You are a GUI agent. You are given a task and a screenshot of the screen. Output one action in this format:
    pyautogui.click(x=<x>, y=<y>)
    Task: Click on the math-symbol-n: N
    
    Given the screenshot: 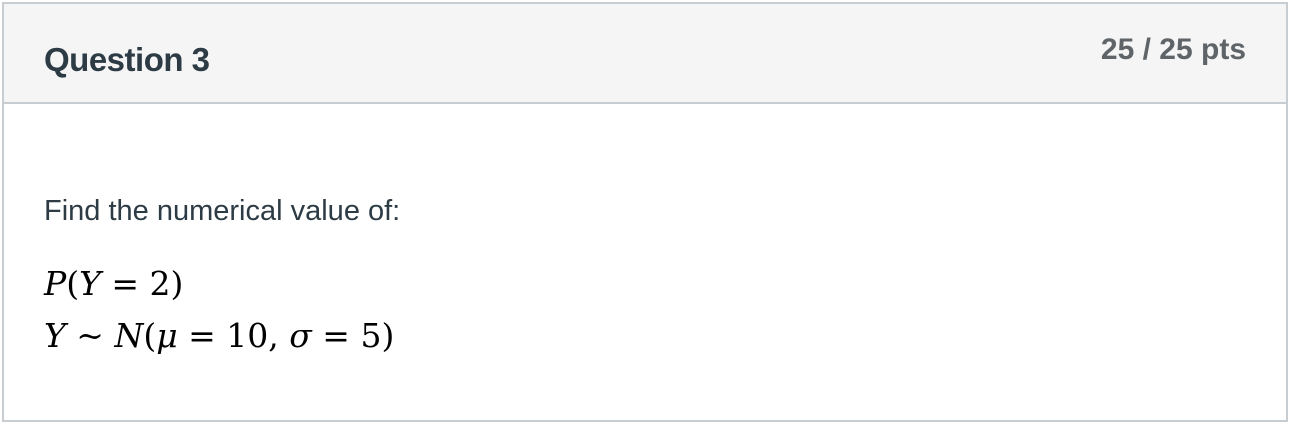 What is the action you would take?
    pyautogui.click(x=129, y=335)
    